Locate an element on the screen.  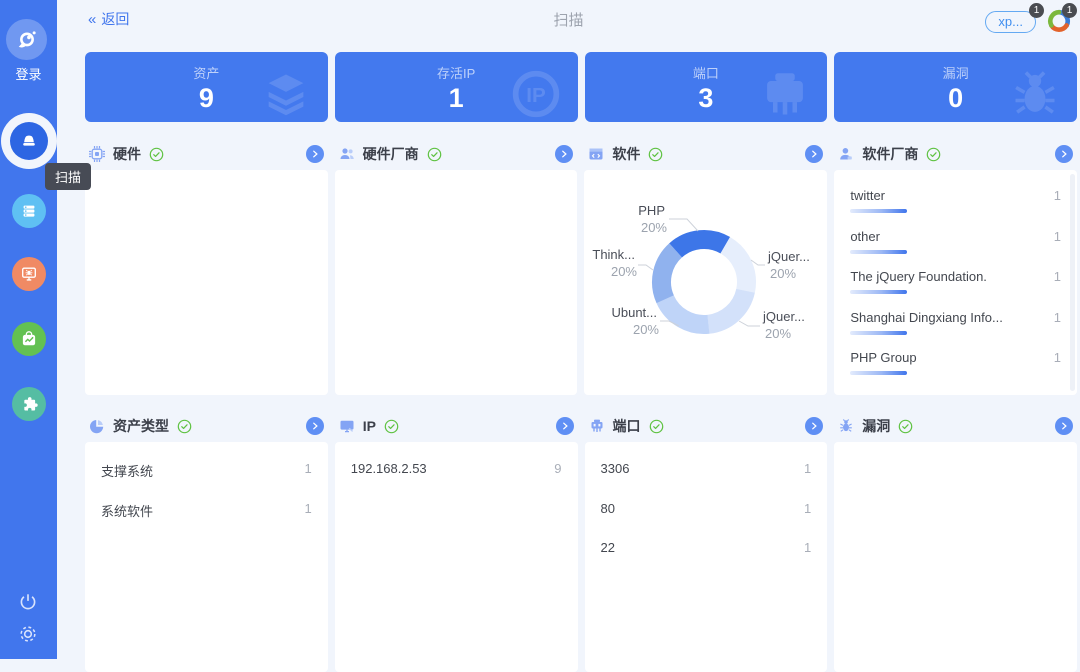
panel-title: IP is located at coordinates (369, 426).